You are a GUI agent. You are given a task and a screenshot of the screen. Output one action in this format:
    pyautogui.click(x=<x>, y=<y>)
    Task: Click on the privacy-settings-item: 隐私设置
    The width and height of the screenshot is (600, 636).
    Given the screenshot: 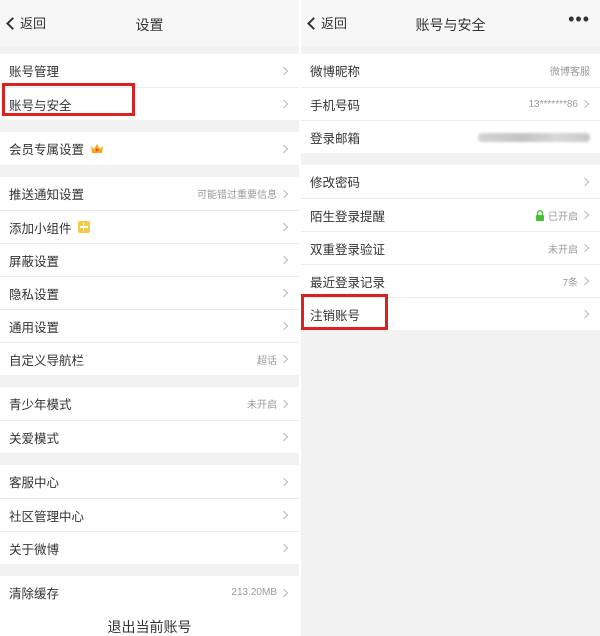 What is the action you would take?
    pyautogui.click(x=149, y=292)
    